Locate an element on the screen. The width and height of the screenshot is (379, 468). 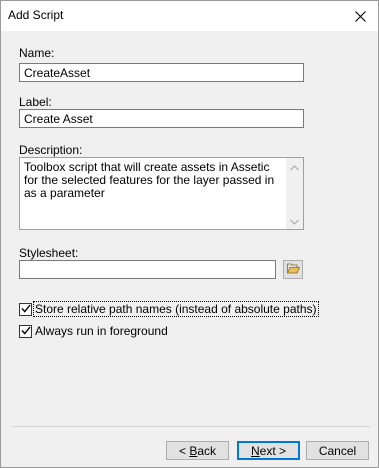
dialog-title: Add Script is located at coordinates (36, 15).